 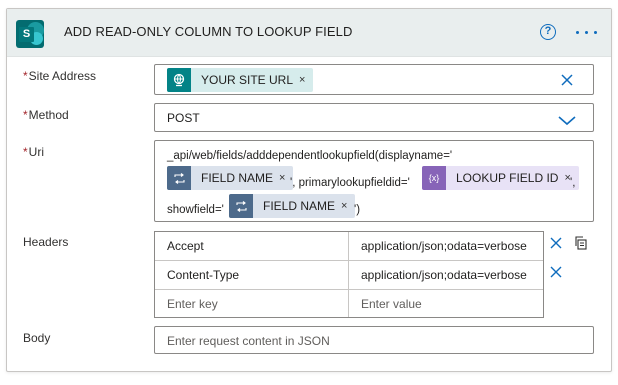 What do you see at coordinates (357, 210) in the screenshot?
I see `uri-text-segment: ')` at bounding box center [357, 210].